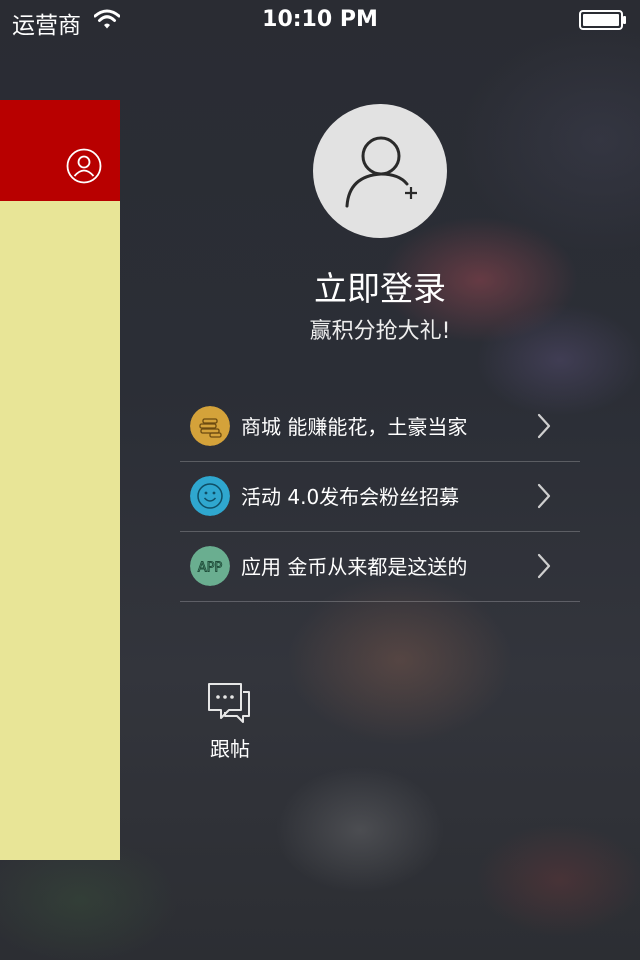  I want to click on menu-item-label: 应用 金币从来都是这送的, so click(354, 567).